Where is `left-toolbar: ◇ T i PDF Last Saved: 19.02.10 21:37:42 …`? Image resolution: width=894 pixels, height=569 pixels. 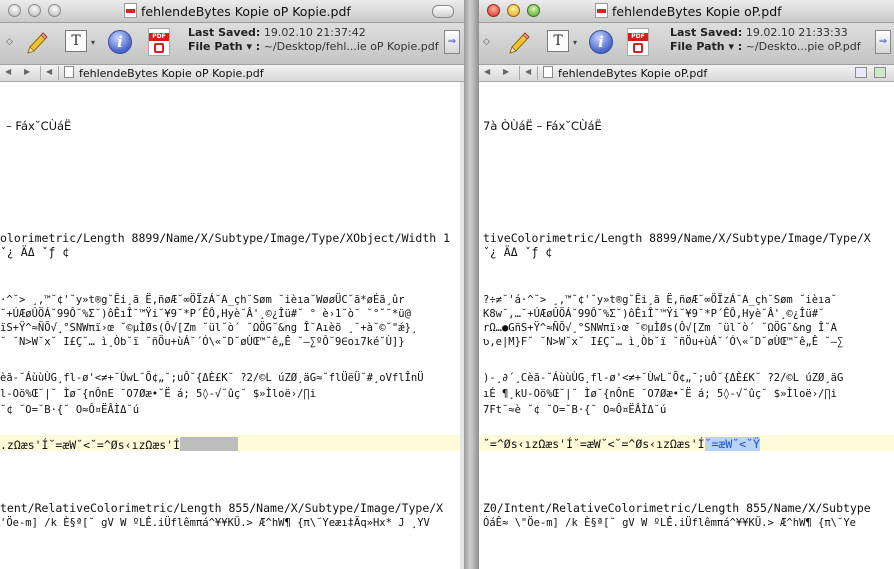
left-toolbar: ◇ T i PDF Last Saved: 19.02.10 21:37:42 … is located at coordinates (232, 44).